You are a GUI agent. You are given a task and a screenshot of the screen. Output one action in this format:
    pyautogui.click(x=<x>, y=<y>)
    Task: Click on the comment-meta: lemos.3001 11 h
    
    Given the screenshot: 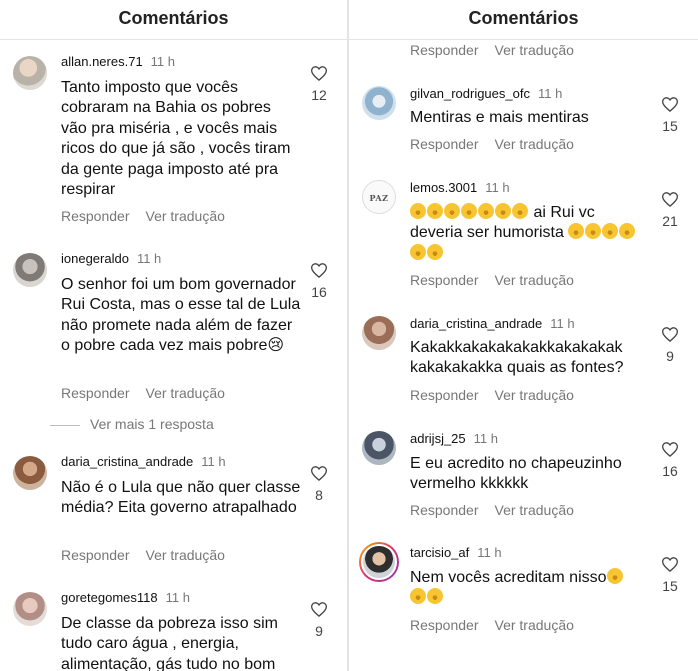 What is the action you would take?
    pyautogui.click(x=460, y=188)
    